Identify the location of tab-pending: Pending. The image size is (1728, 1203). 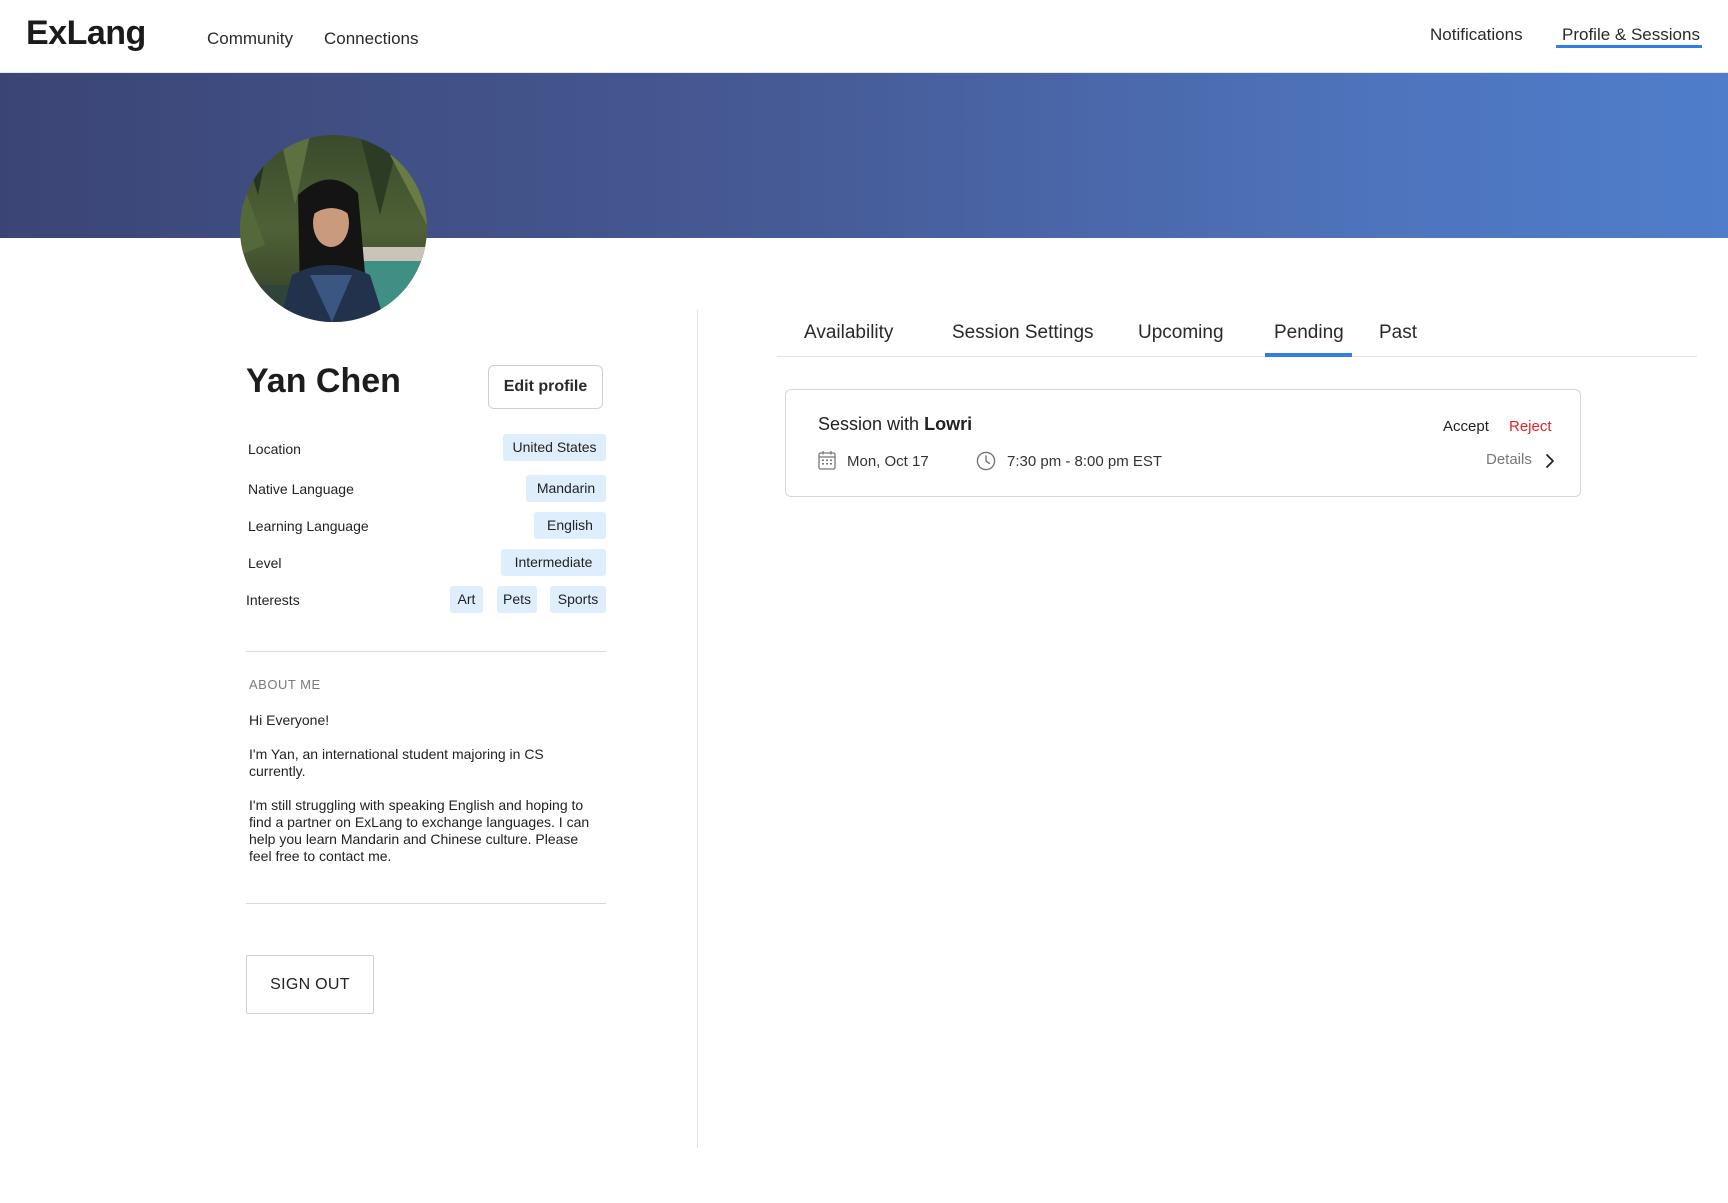
(1309, 333).